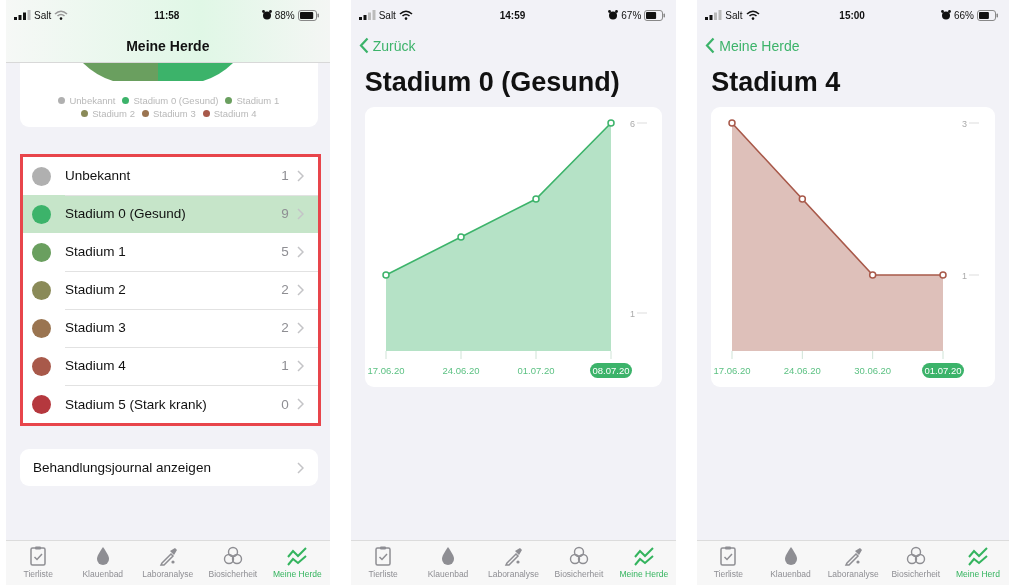  What do you see at coordinates (170, 214) in the screenshot?
I see `stage-row: Stadium 0 (Gesund) 9` at bounding box center [170, 214].